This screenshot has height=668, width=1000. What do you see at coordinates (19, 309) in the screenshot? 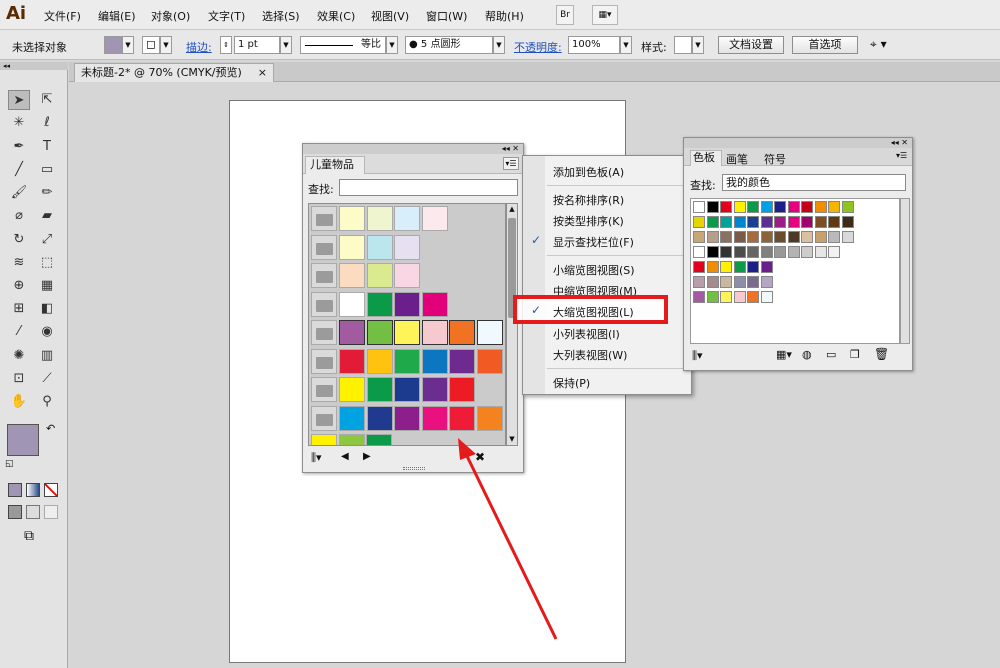
I see `mesh-tool-icon: ⊞` at bounding box center [19, 309].